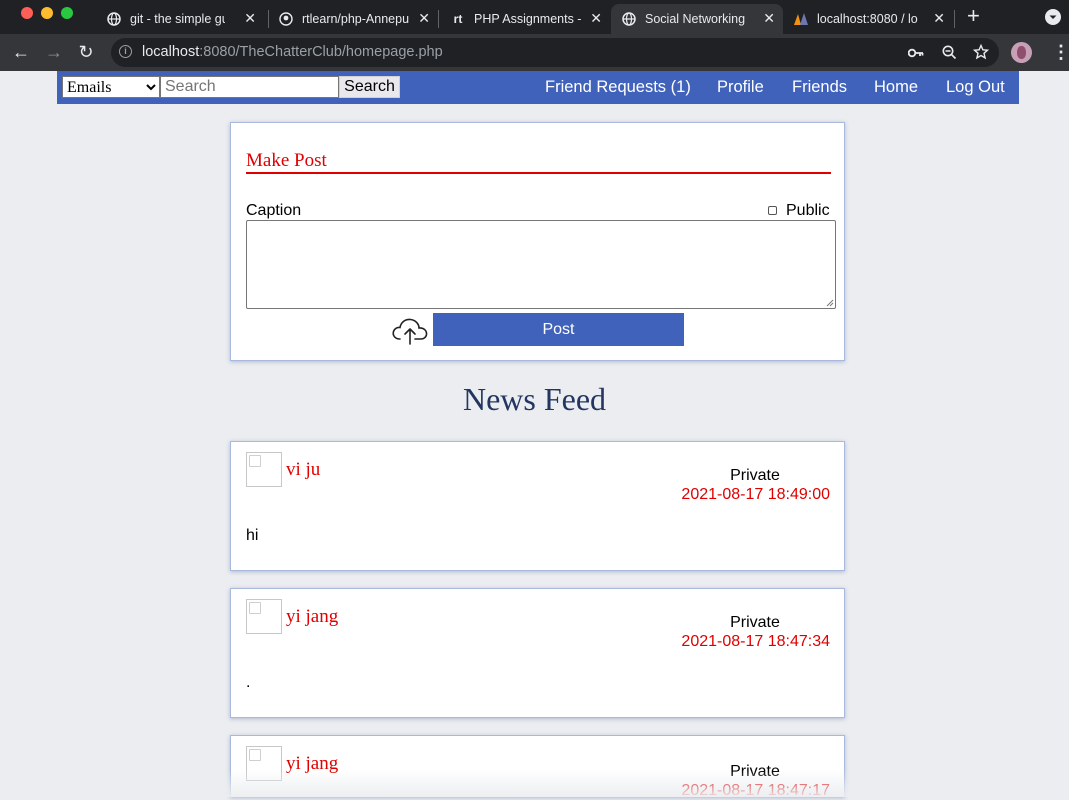 The height and width of the screenshot is (800, 1069). What do you see at coordinates (537, 506) in the screenshot?
I see `post-card: vi ju Private 2021-08-17 18:49:00 hi` at bounding box center [537, 506].